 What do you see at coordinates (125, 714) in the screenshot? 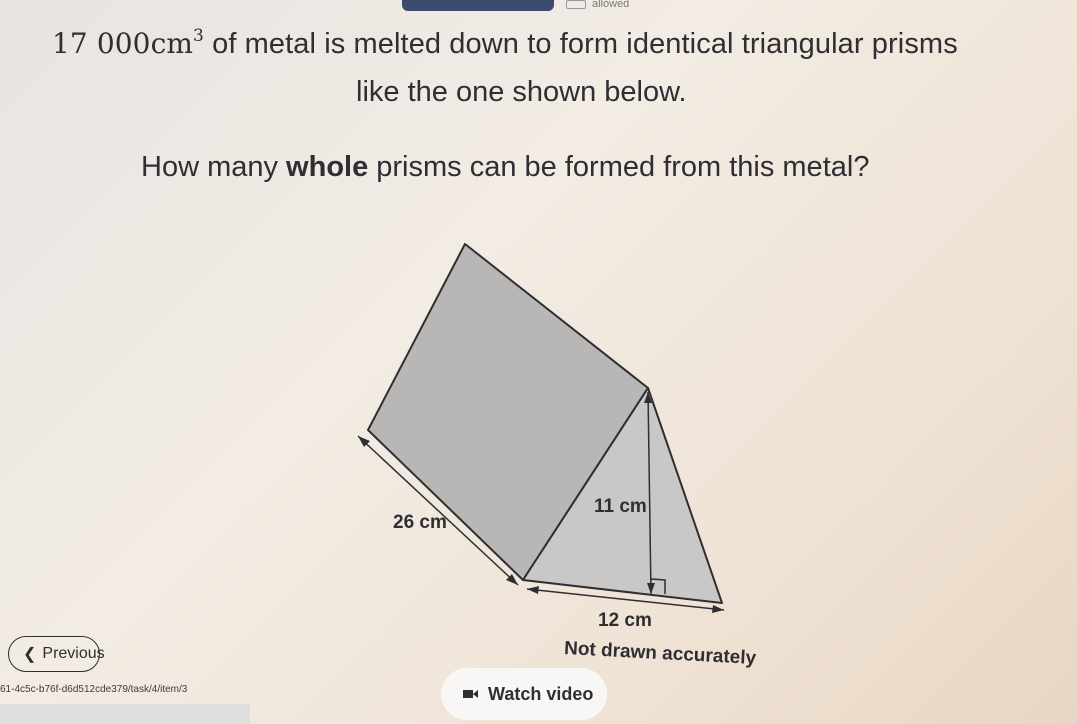
I see `browser-status-bar` at bounding box center [125, 714].